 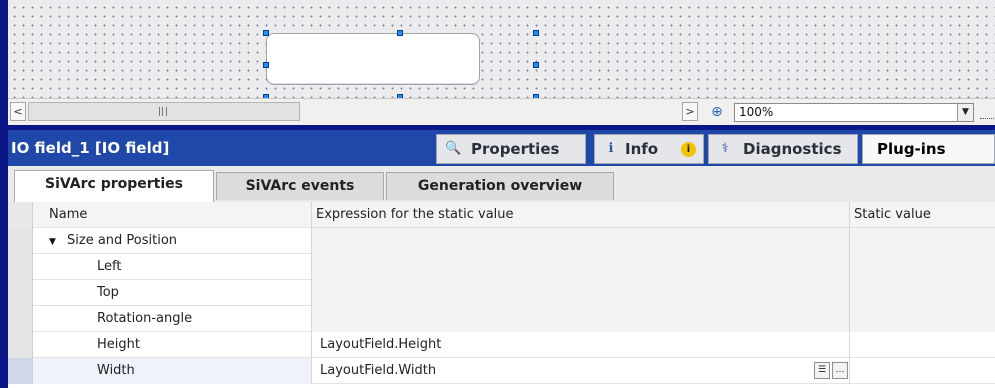 I want to click on tab-diagnostics: ⚕ Diagnostics, so click(x=783, y=149).